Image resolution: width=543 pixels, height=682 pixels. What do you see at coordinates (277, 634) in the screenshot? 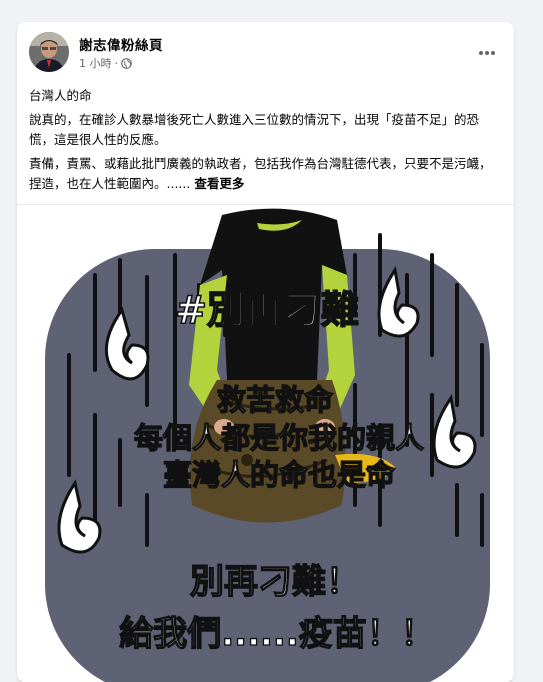
I see `image-line-5: 給我們......疫苗！！` at bounding box center [277, 634].